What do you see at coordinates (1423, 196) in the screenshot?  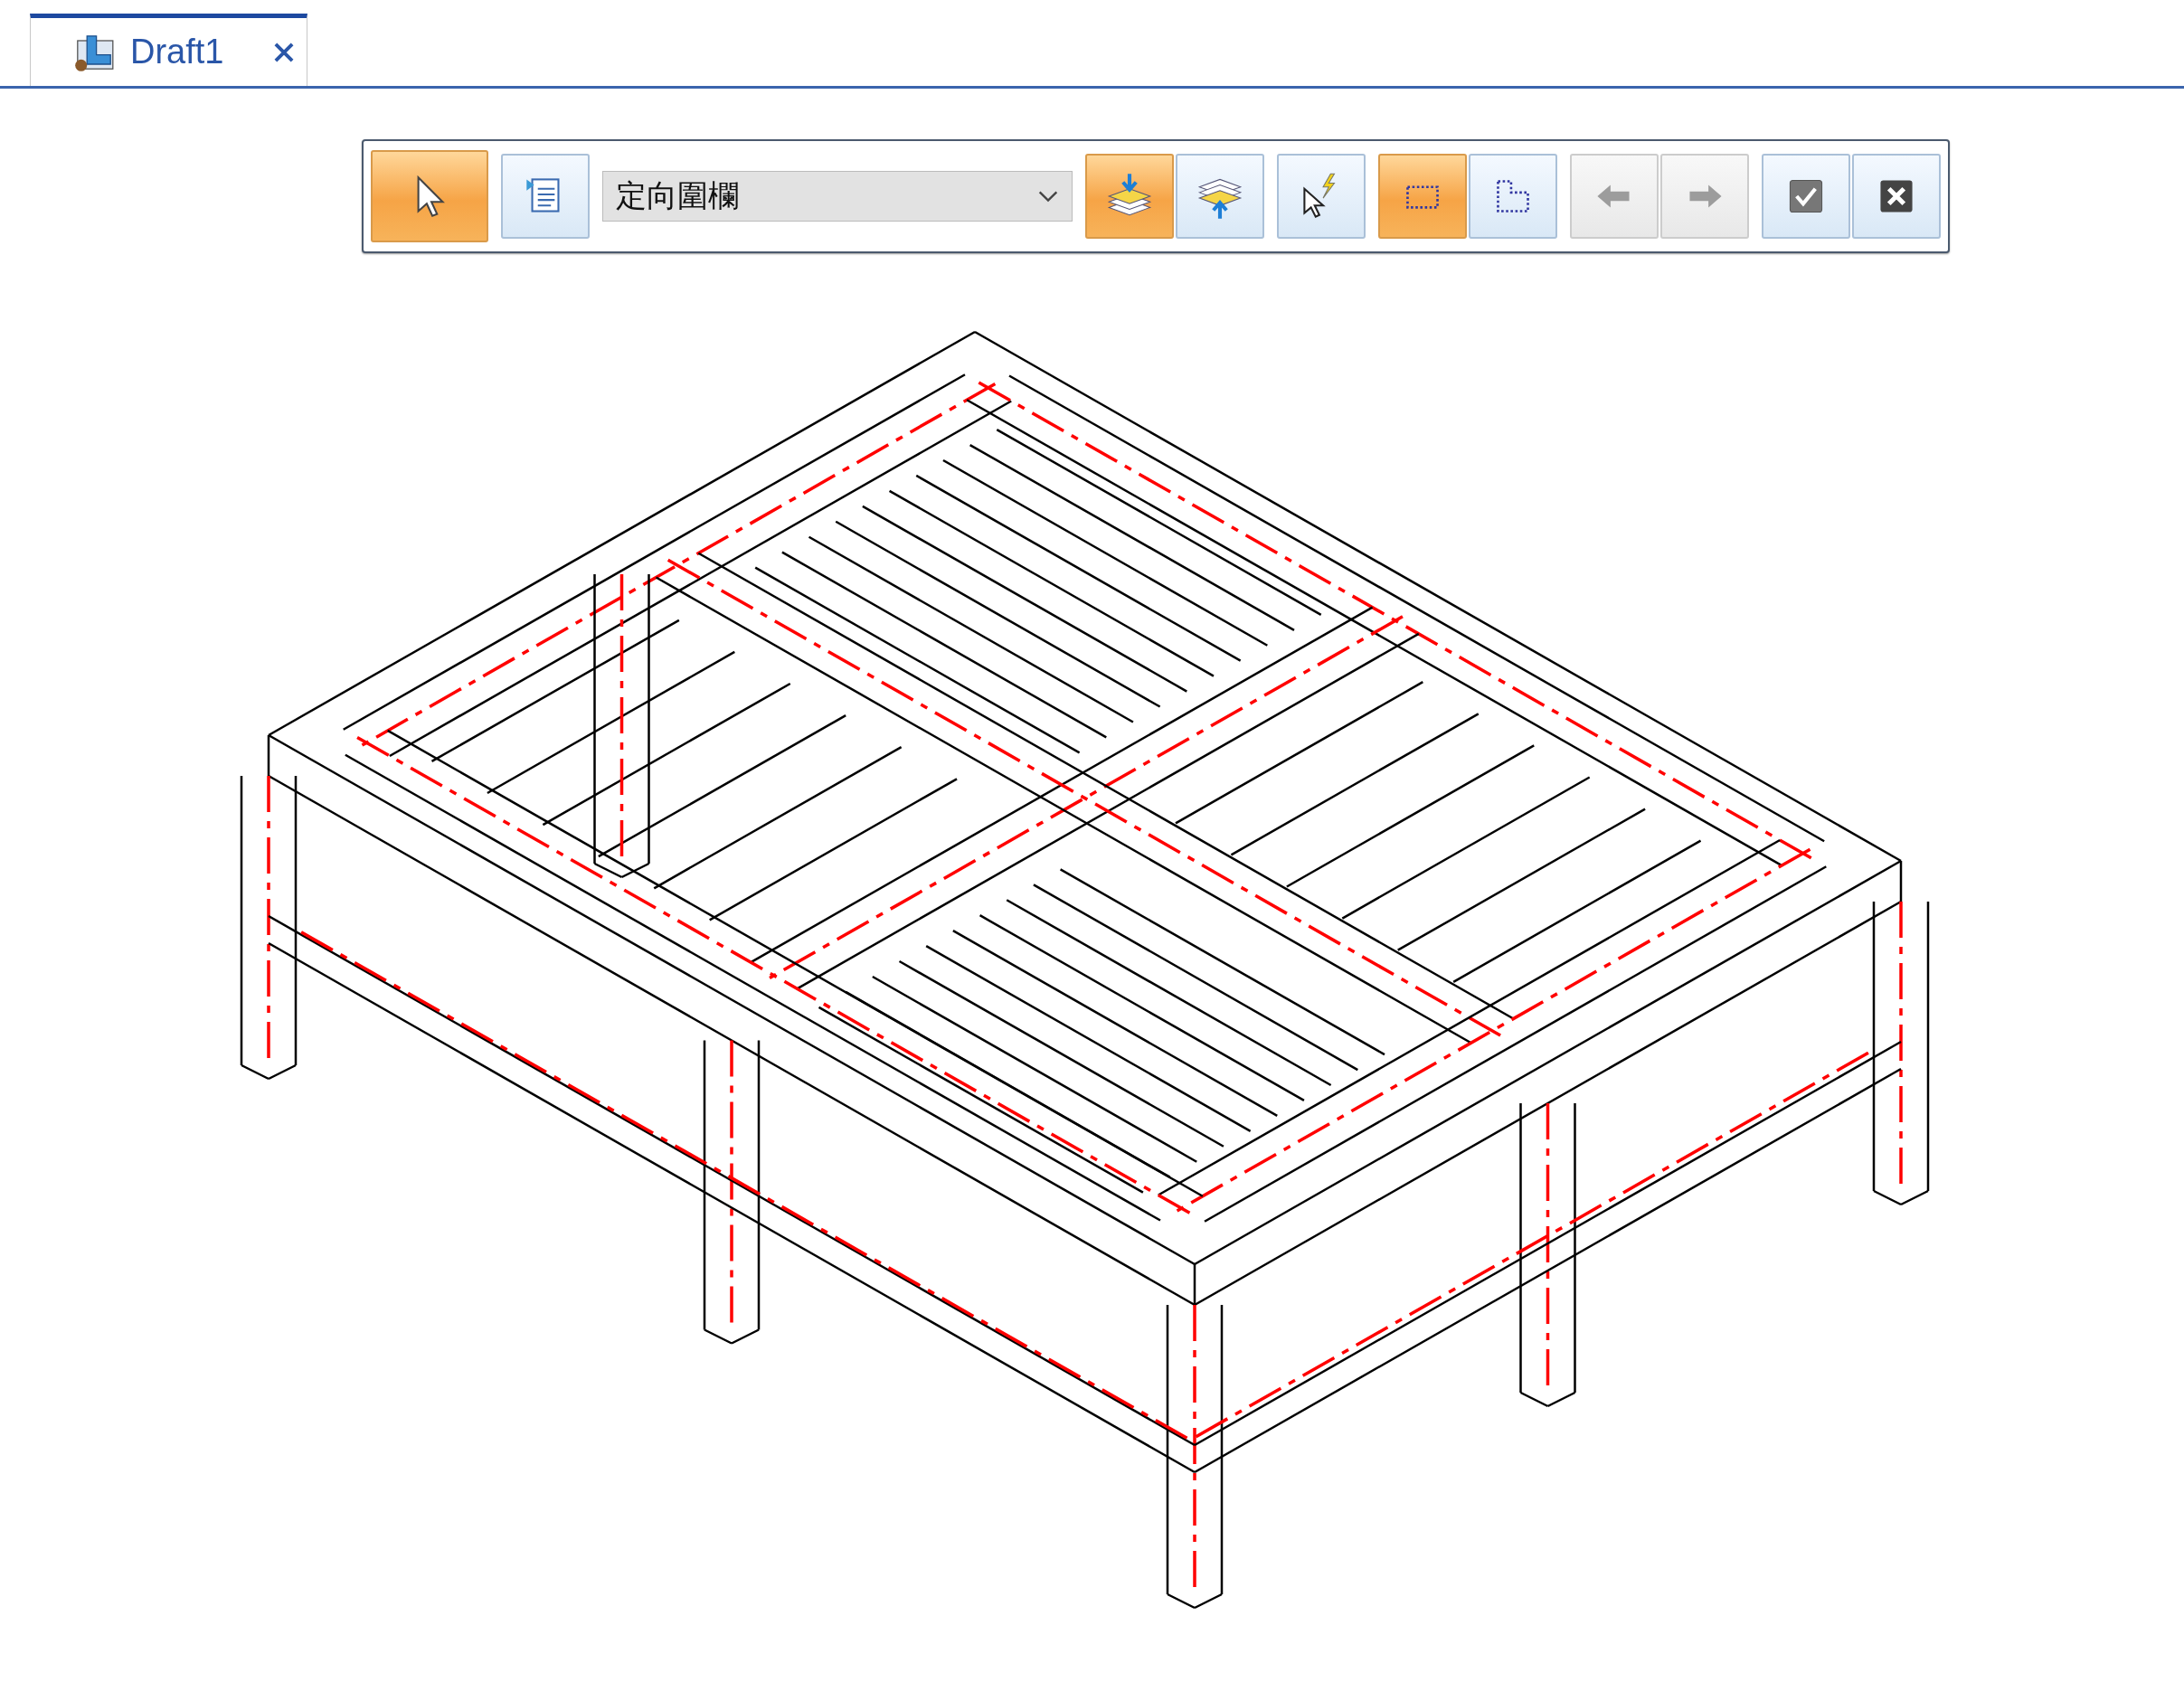 I see `rectangle-fence-button` at bounding box center [1423, 196].